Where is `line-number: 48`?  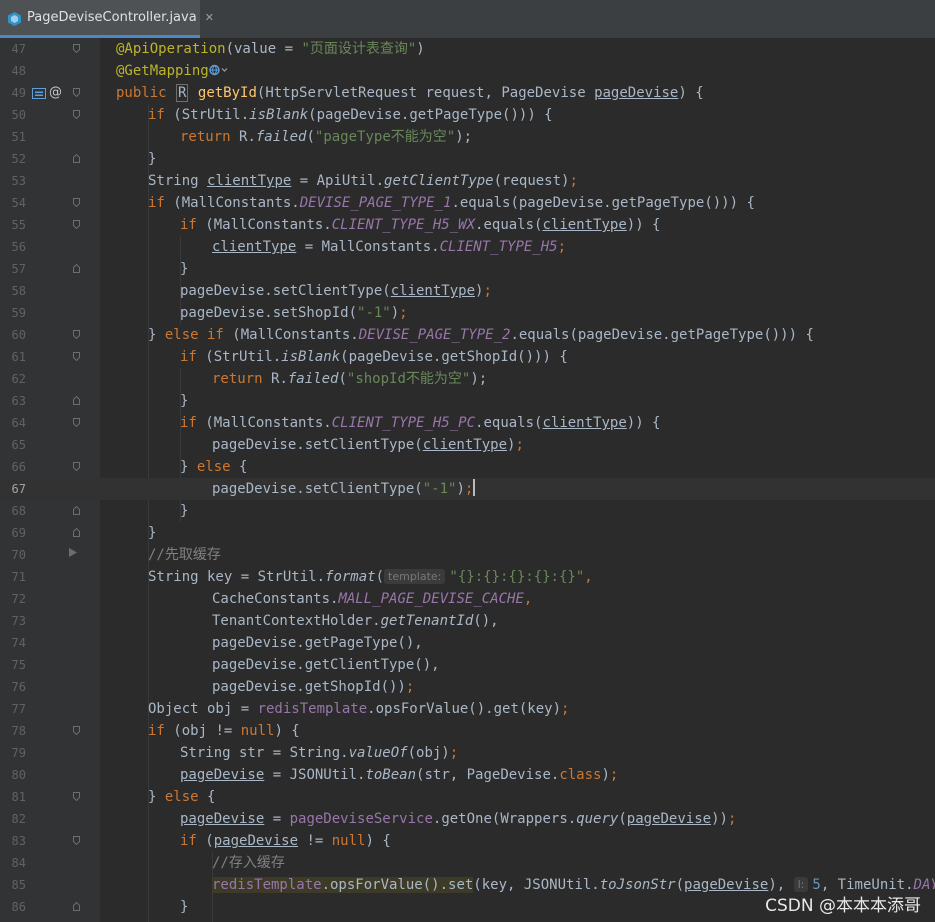
line-number: 48 is located at coordinates (18, 71).